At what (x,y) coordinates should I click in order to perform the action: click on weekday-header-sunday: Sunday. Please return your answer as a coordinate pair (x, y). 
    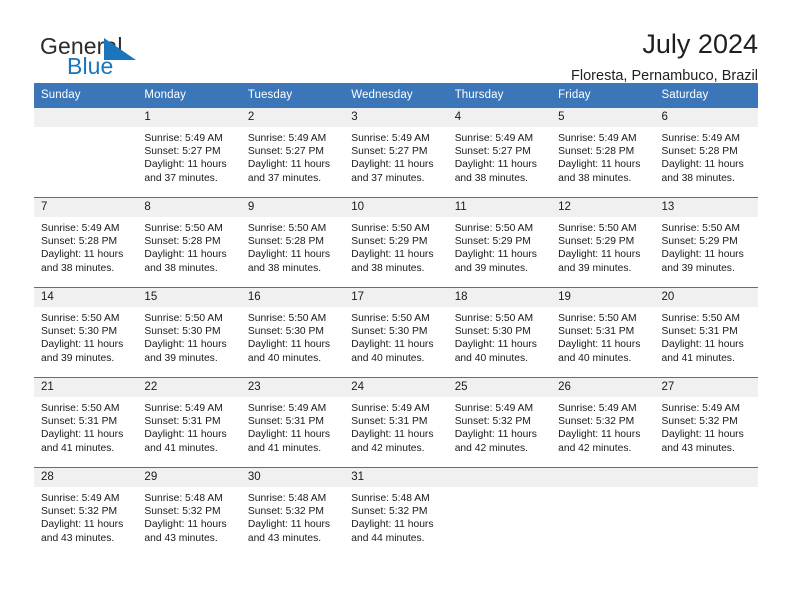
    Looking at the image, I should click on (86, 95).